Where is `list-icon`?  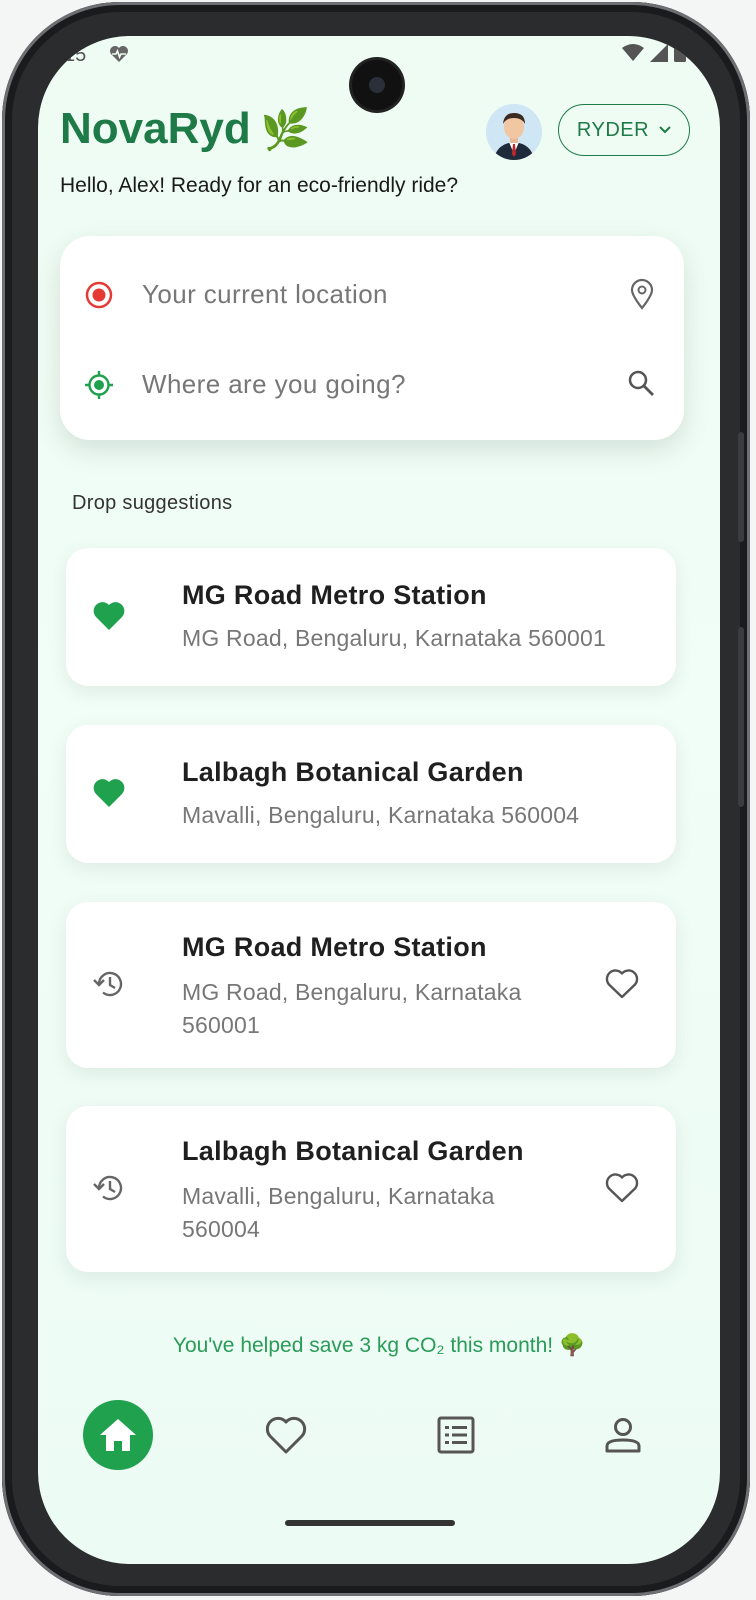
list-icon is located at coordinates (456, 1435).